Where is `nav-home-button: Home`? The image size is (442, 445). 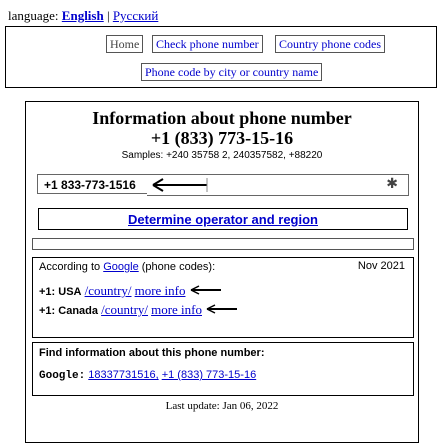 nav-home-button: Home is located at coordinates (125, 44).